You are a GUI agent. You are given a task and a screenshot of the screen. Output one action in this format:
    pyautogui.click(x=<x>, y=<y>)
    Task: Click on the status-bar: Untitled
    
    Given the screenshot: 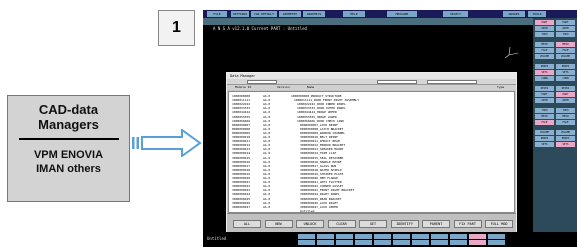 What is the action you would take?
    pyautogui.click(x=390, y=239)
    